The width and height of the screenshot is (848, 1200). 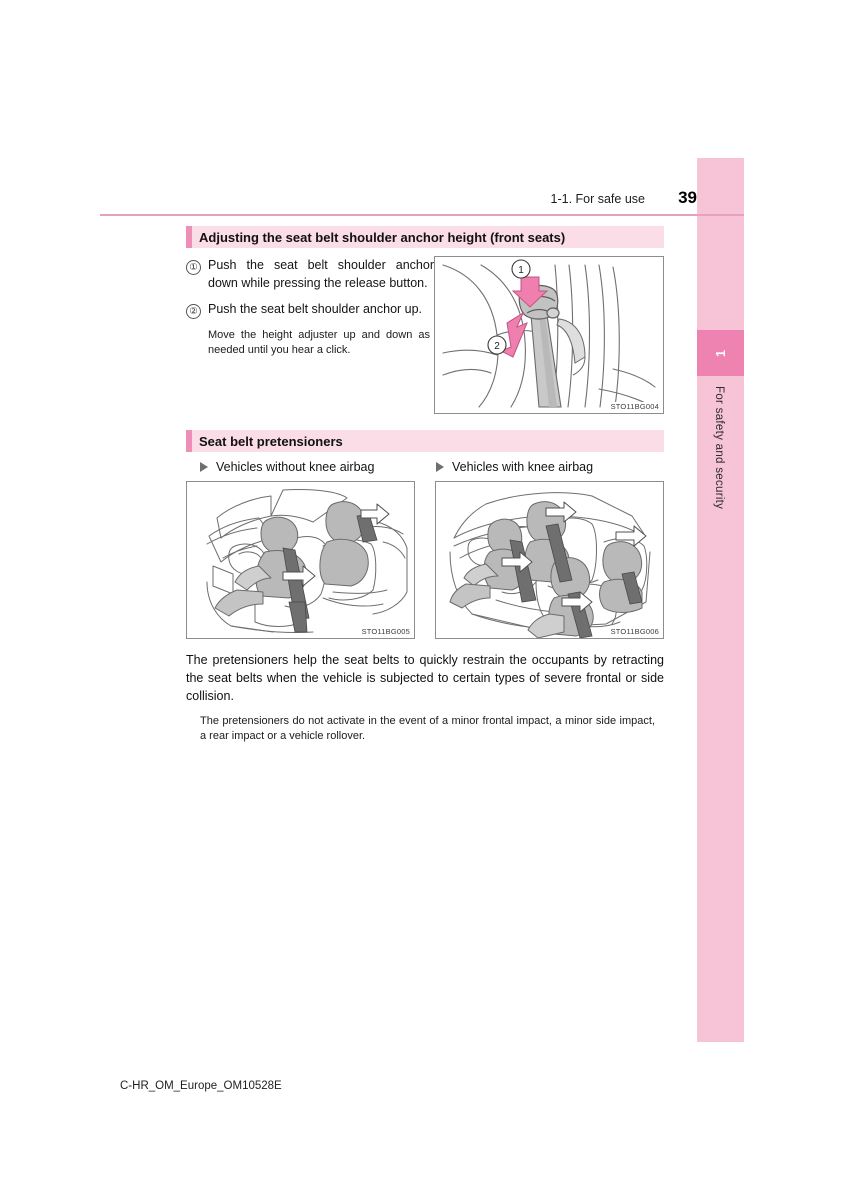 What do you see at coordinates (634, 631) in the screenshot?
I see `figure-code: STO11BG006` at bounding box center [634, 631].